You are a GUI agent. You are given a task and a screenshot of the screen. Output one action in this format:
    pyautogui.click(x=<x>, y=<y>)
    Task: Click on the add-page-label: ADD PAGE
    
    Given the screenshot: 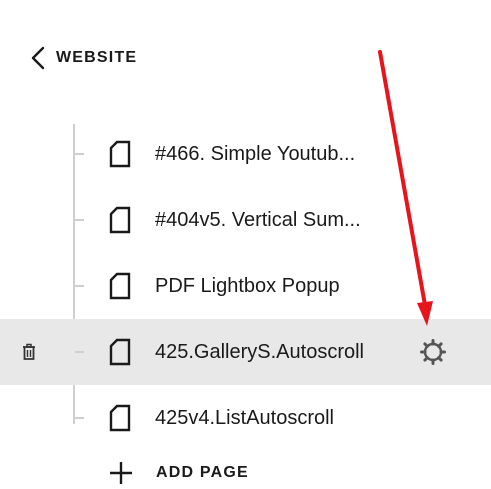 What is the action you would take?
    pyautogui.click(x=202, y=472)
    